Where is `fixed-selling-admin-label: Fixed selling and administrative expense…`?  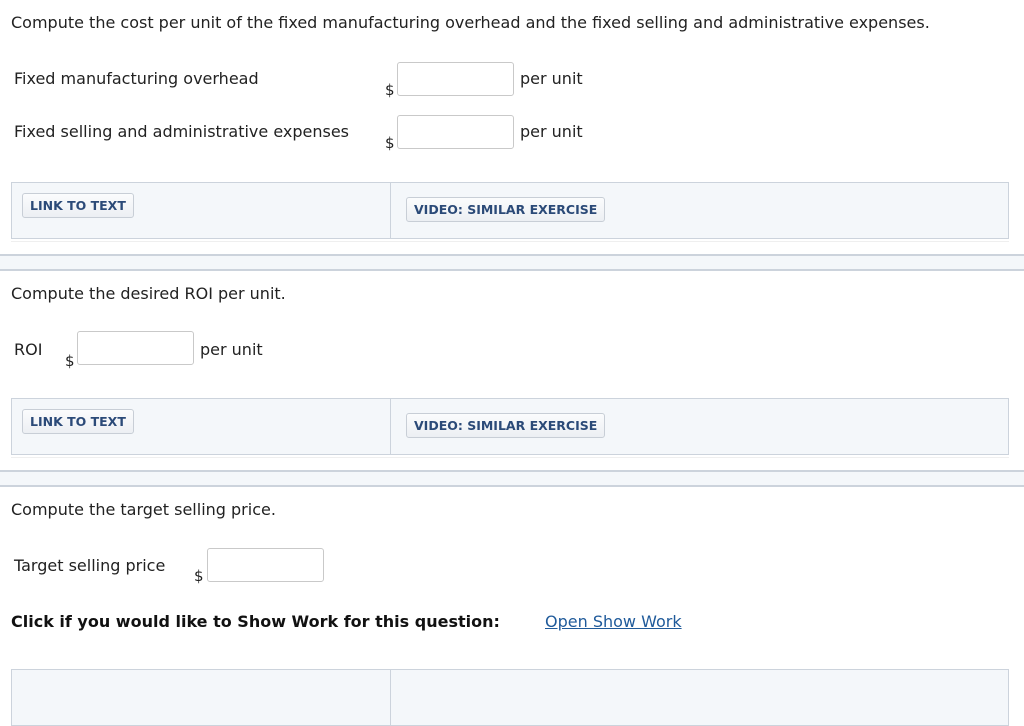 fixed-selling-admin-label: Fixed selling and administrative expense… is located at coordinates (182, 131).